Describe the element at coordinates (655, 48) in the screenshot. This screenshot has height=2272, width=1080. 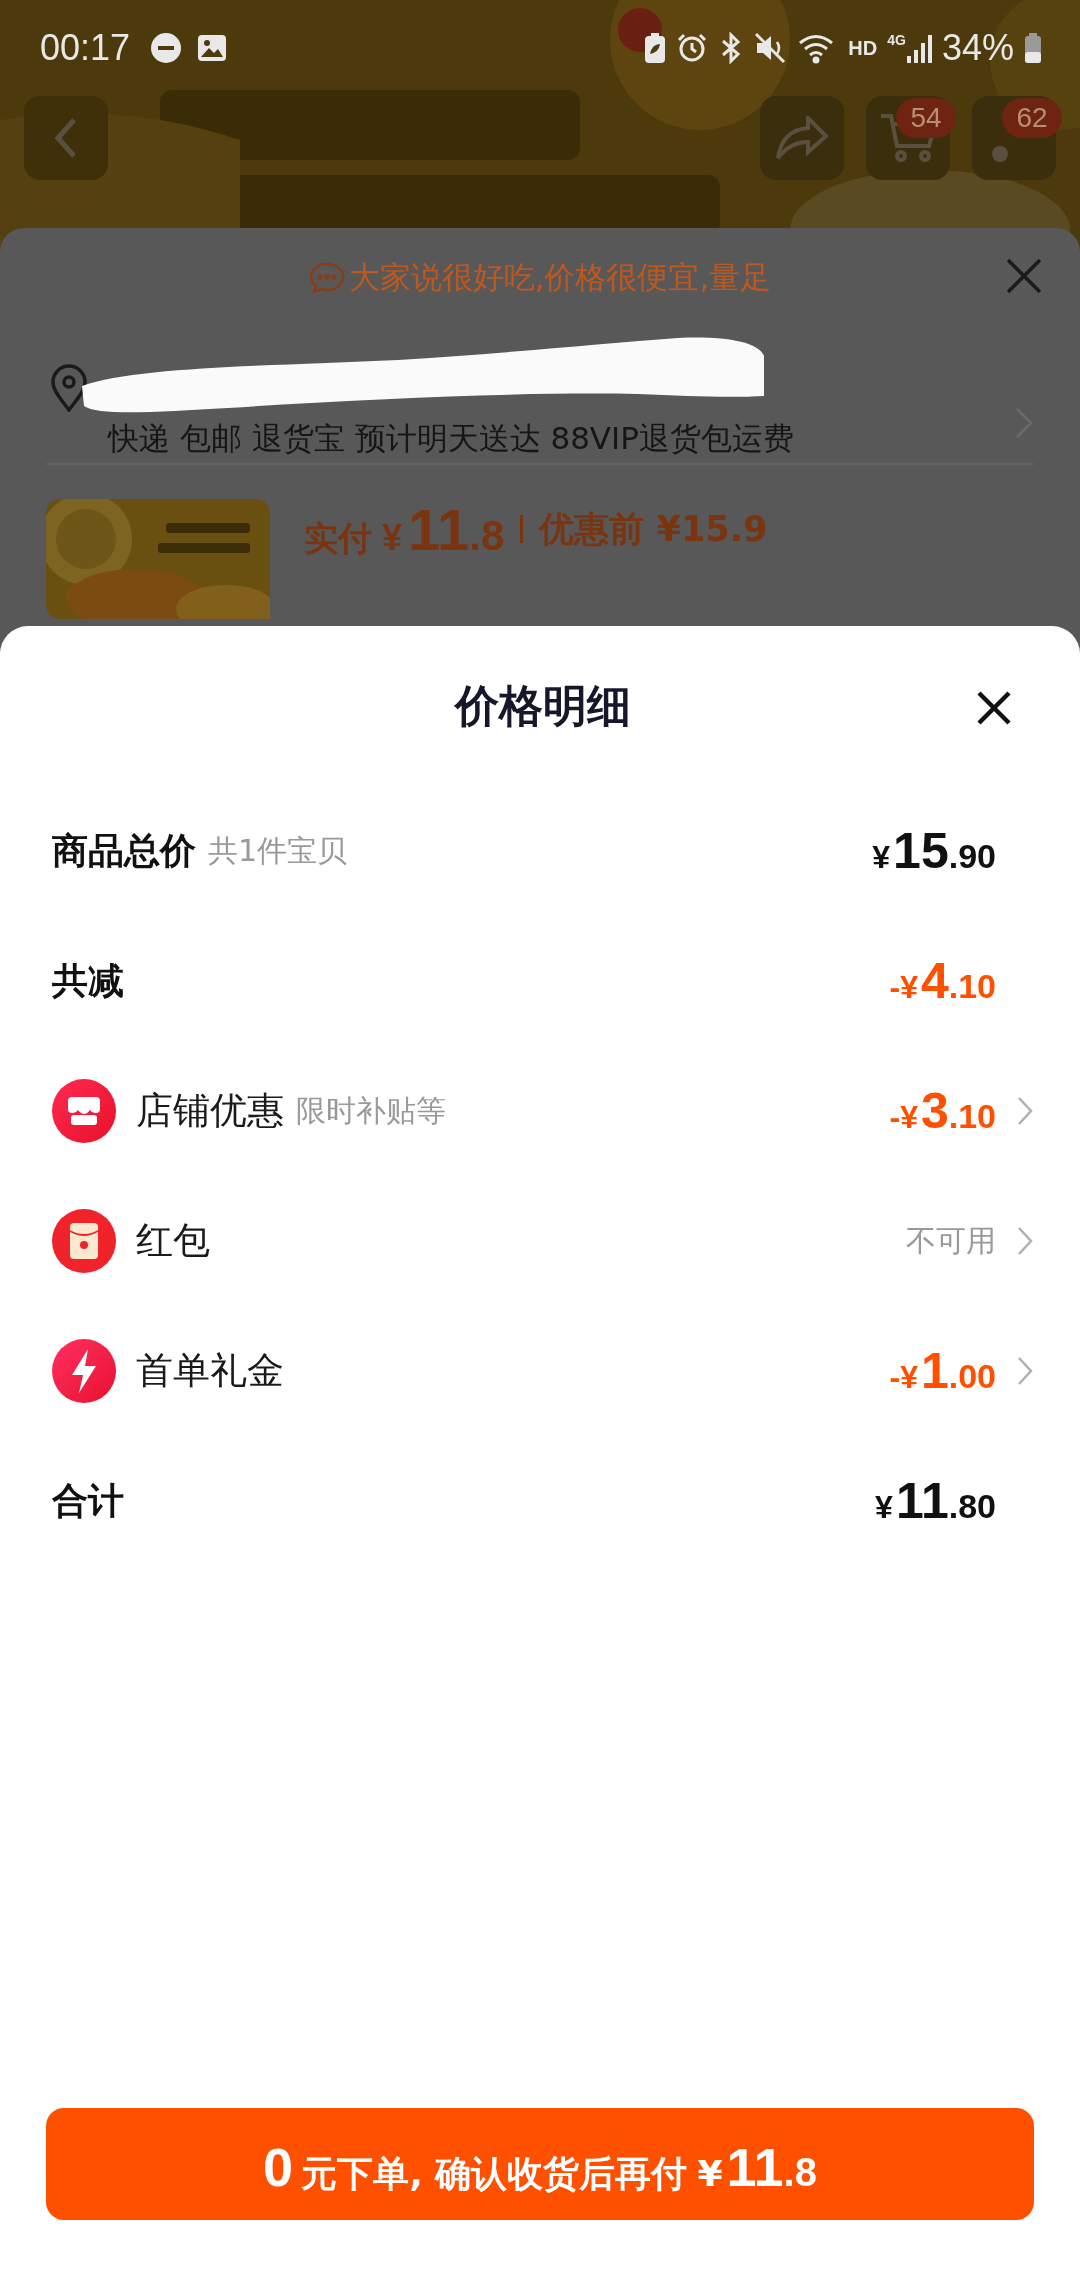
I see `battery-saver-icon` at that location.